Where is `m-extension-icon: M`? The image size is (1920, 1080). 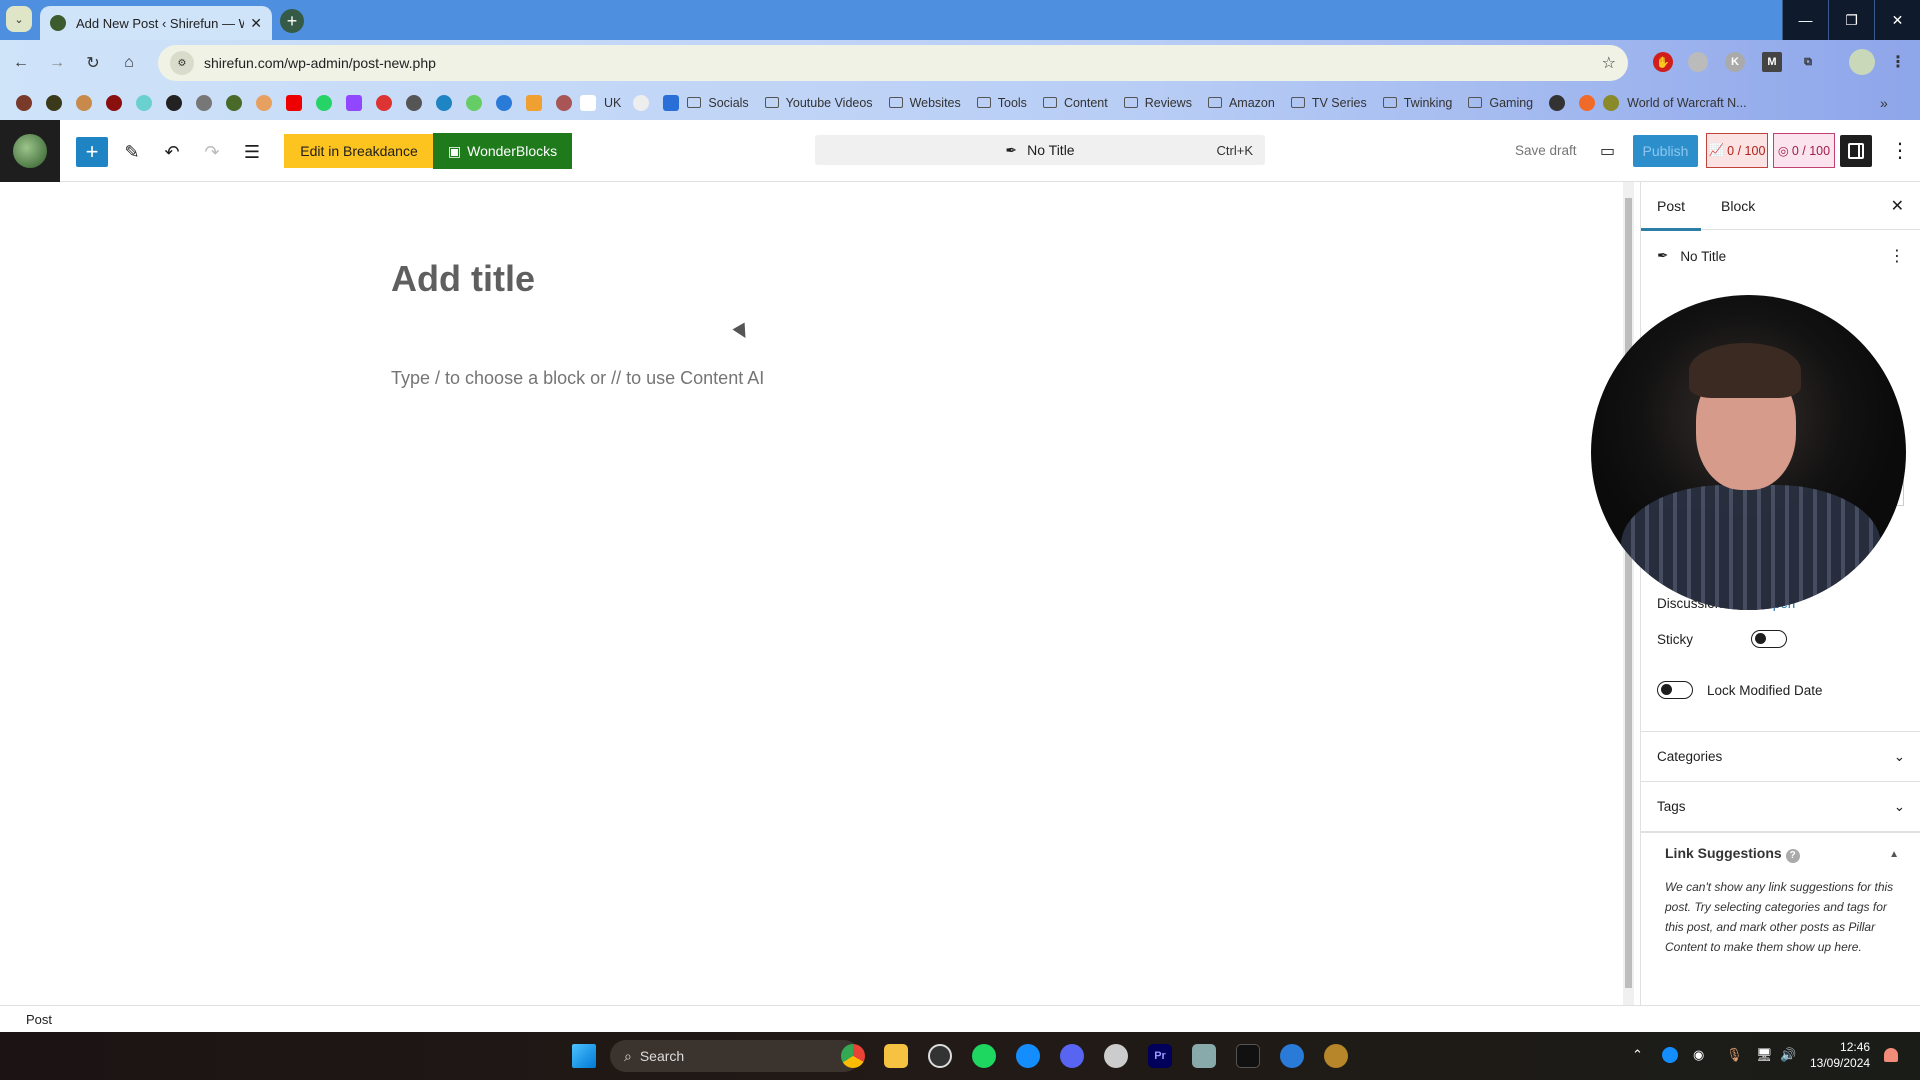 m-extension-icon: M is located at coordinates (1772, 62).